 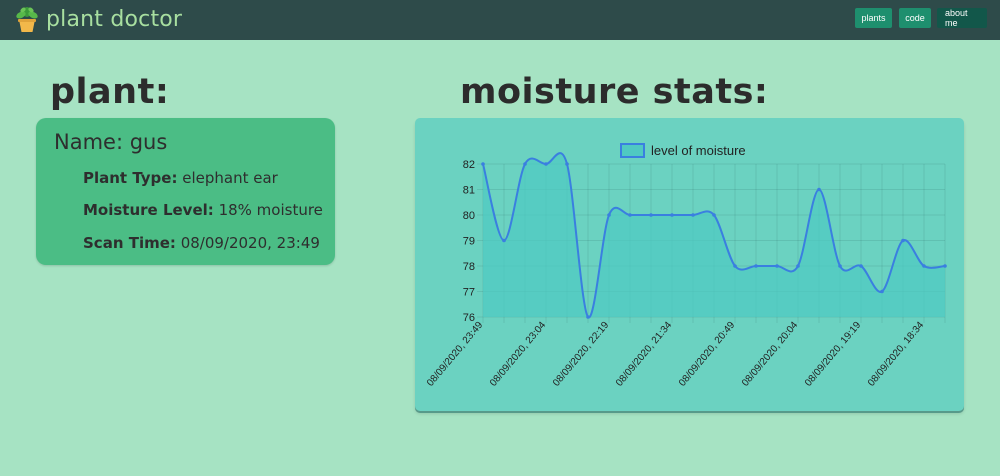 I want to click on x-tick-label: 08/09/2020, 21:34, so click(x=644, y=354).